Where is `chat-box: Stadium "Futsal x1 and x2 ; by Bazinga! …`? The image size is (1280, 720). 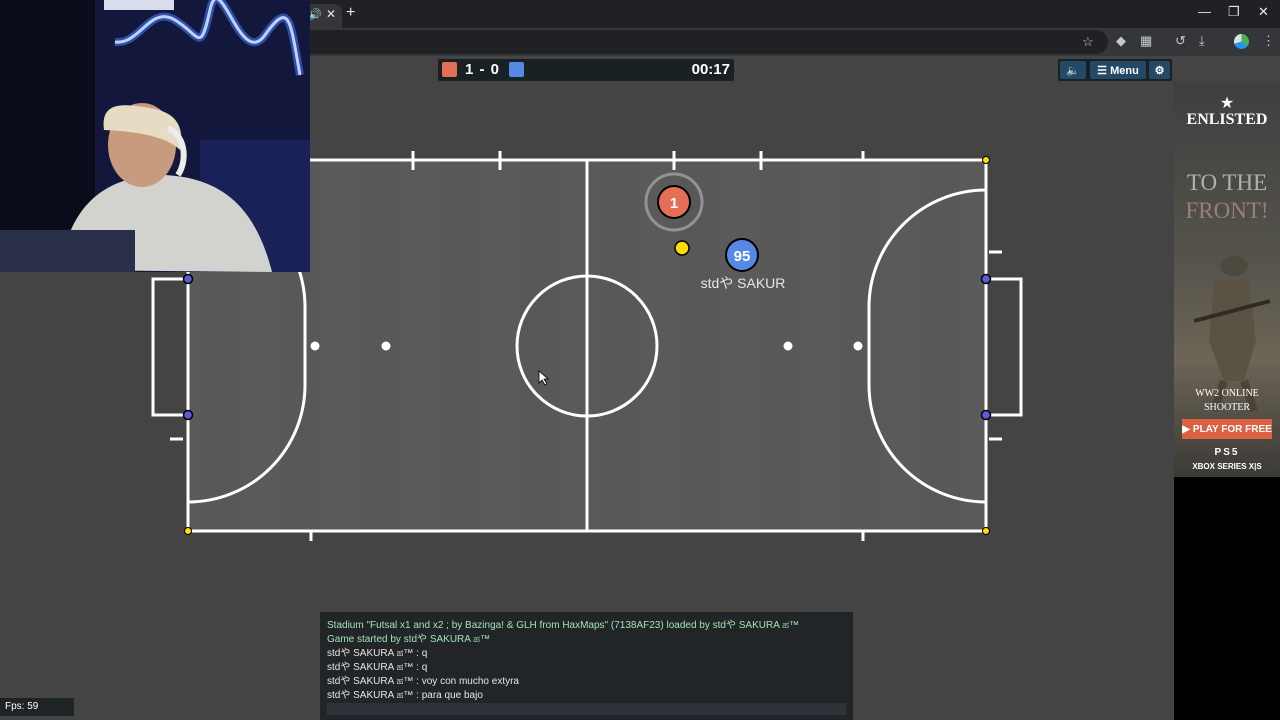
chat-box: Stadium "Futsal x1 and x2 ; by Bazinga! … is located at coordinates (586, 666).